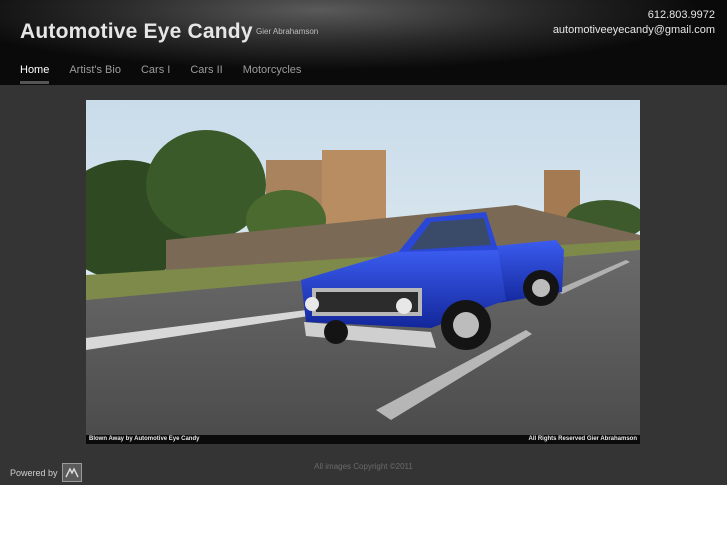  I want to click on nav-item-motorcycles: Motorcycles, so click(272, 74).